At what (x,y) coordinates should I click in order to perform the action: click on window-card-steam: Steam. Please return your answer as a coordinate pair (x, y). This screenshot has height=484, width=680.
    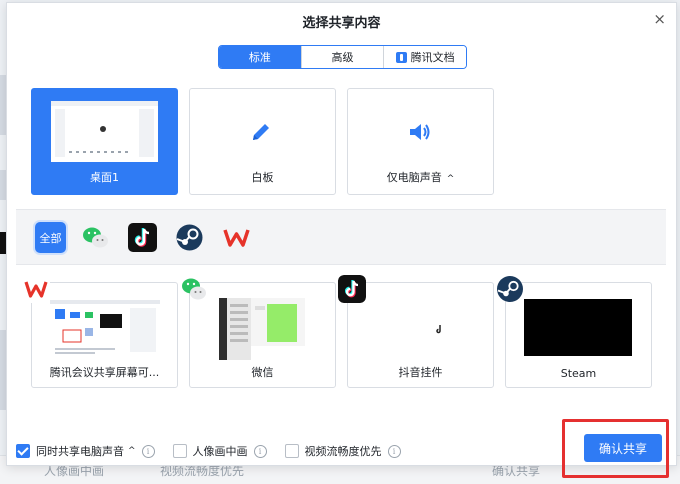
    Looking at the image, I should click on (574, 332).